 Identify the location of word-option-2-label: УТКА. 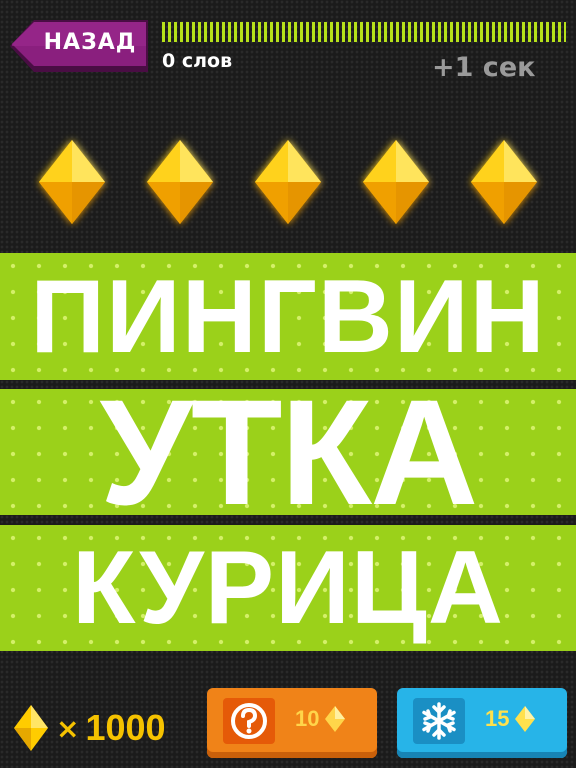
(289, 452).